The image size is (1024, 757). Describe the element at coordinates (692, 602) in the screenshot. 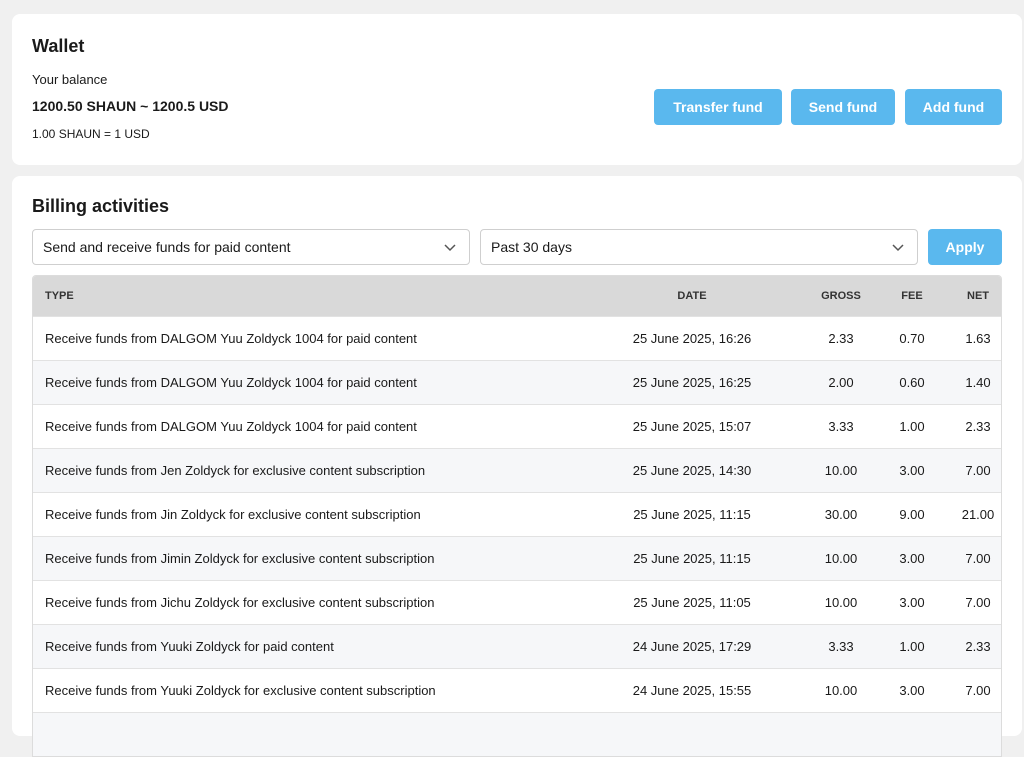

I see `cell-date: 25 June 2025, 11:05` at that location.